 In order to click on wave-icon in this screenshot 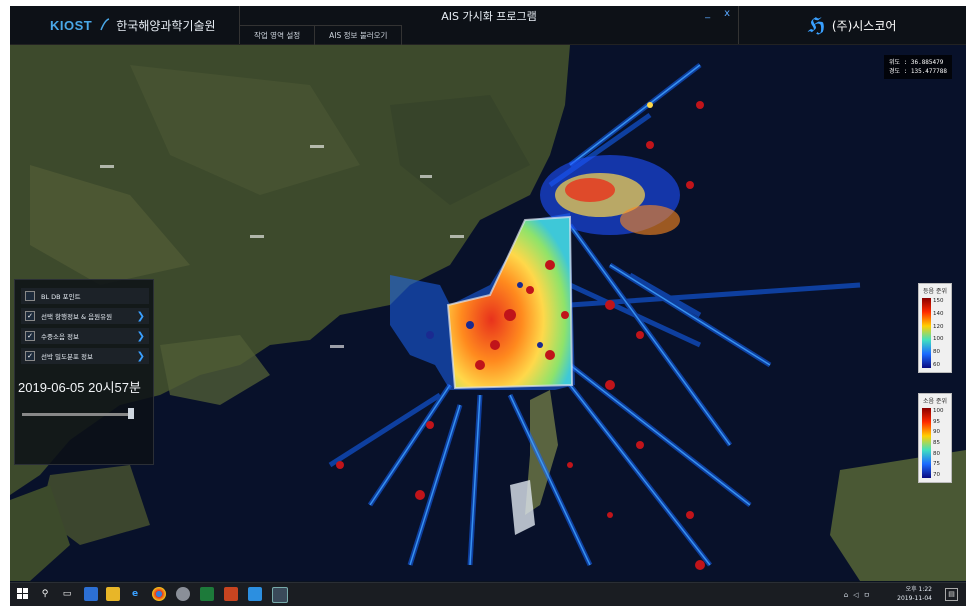, I will do `click(105, 24)`.